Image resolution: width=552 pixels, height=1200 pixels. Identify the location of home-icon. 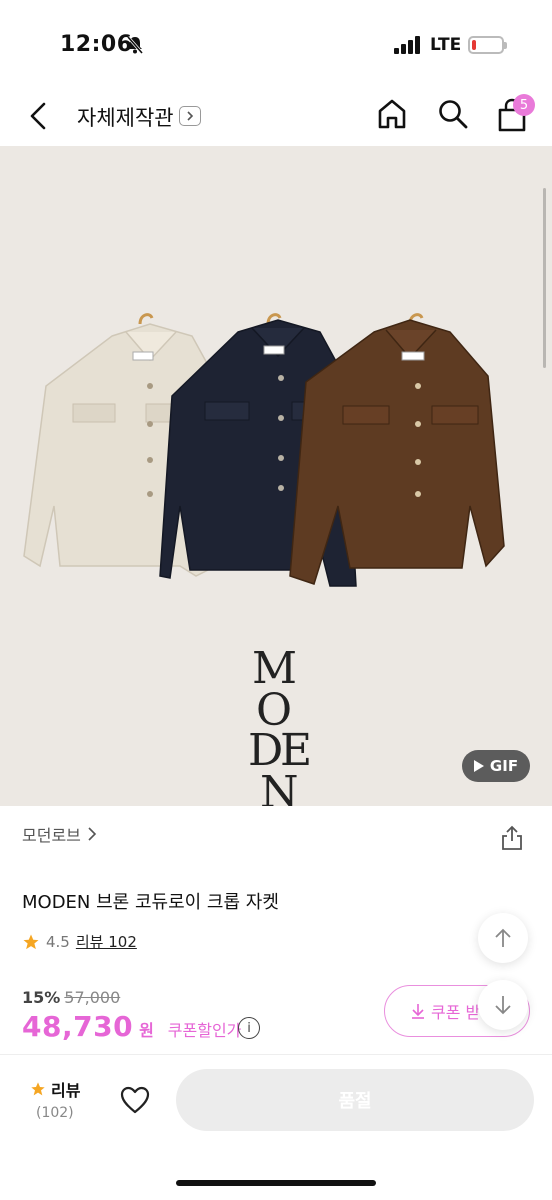
(392, 116).